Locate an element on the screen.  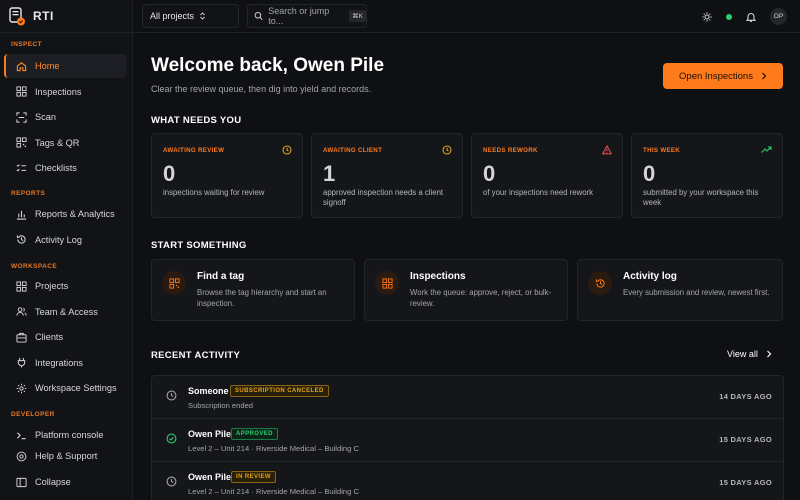
sidebar-item-label: Projects is located at coordinates (52, 286).